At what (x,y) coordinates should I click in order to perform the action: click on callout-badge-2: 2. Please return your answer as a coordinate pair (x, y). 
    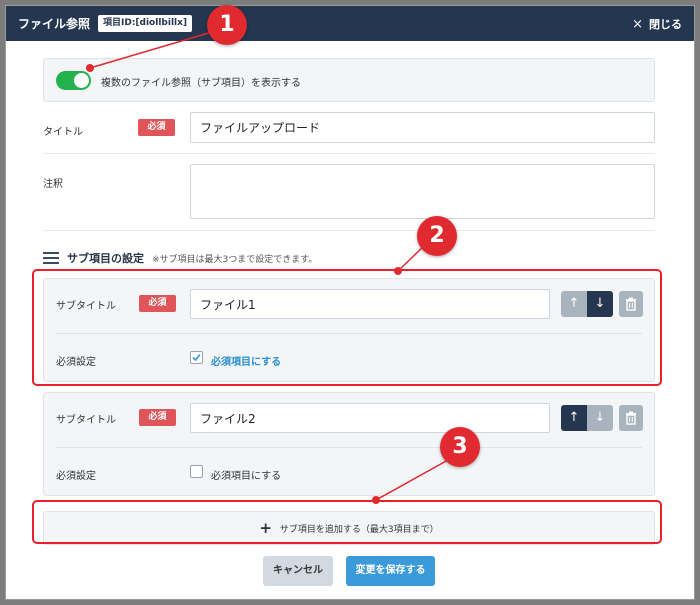
    Looking at the image, I should click on (437, 236).